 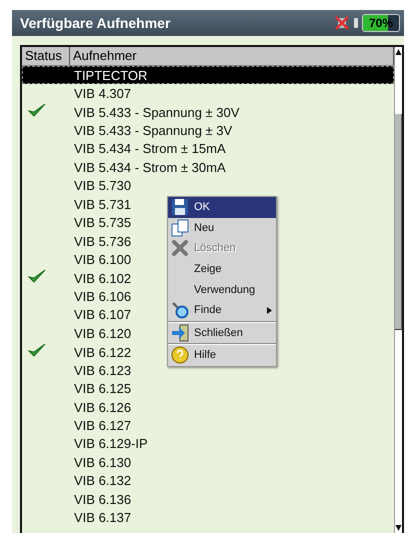 What do you see at coordinates (102, 186) in the screenshot?
I see `sensor-name: VIB 5.730` at bounding box center [102, 186].